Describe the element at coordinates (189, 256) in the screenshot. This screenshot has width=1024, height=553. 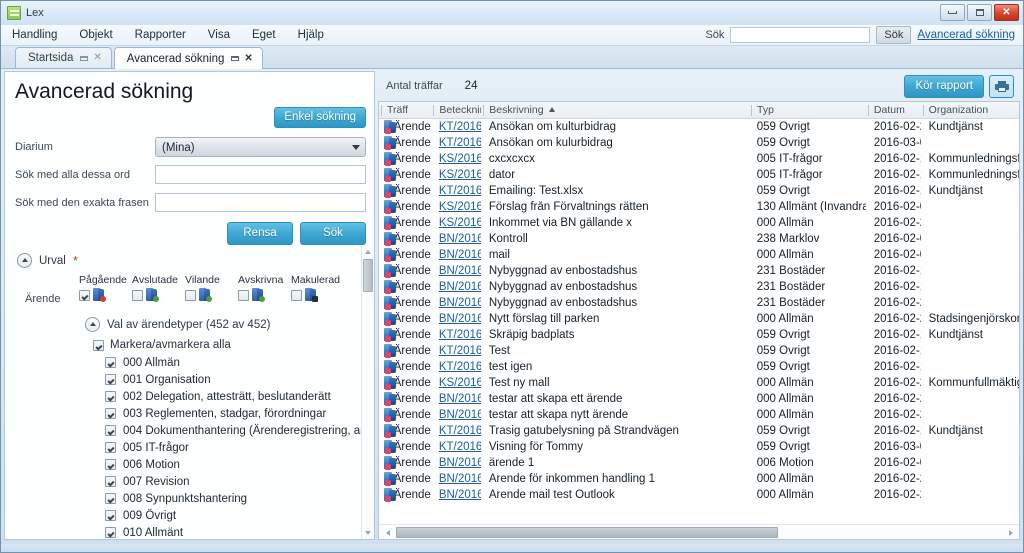
I see `urval-section-header: Urval *` at that location.